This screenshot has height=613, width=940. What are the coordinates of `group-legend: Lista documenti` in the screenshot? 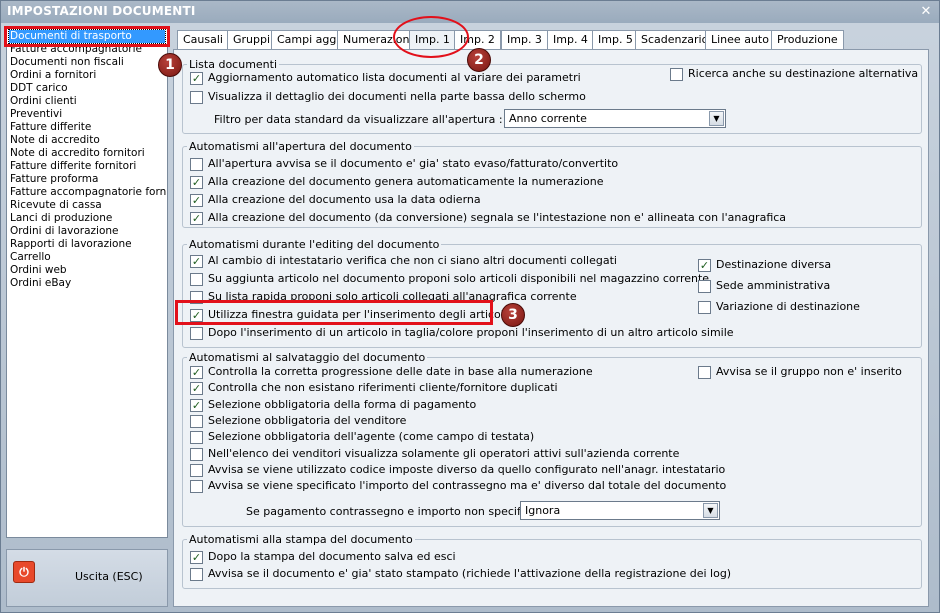 It's located at (233, 64).